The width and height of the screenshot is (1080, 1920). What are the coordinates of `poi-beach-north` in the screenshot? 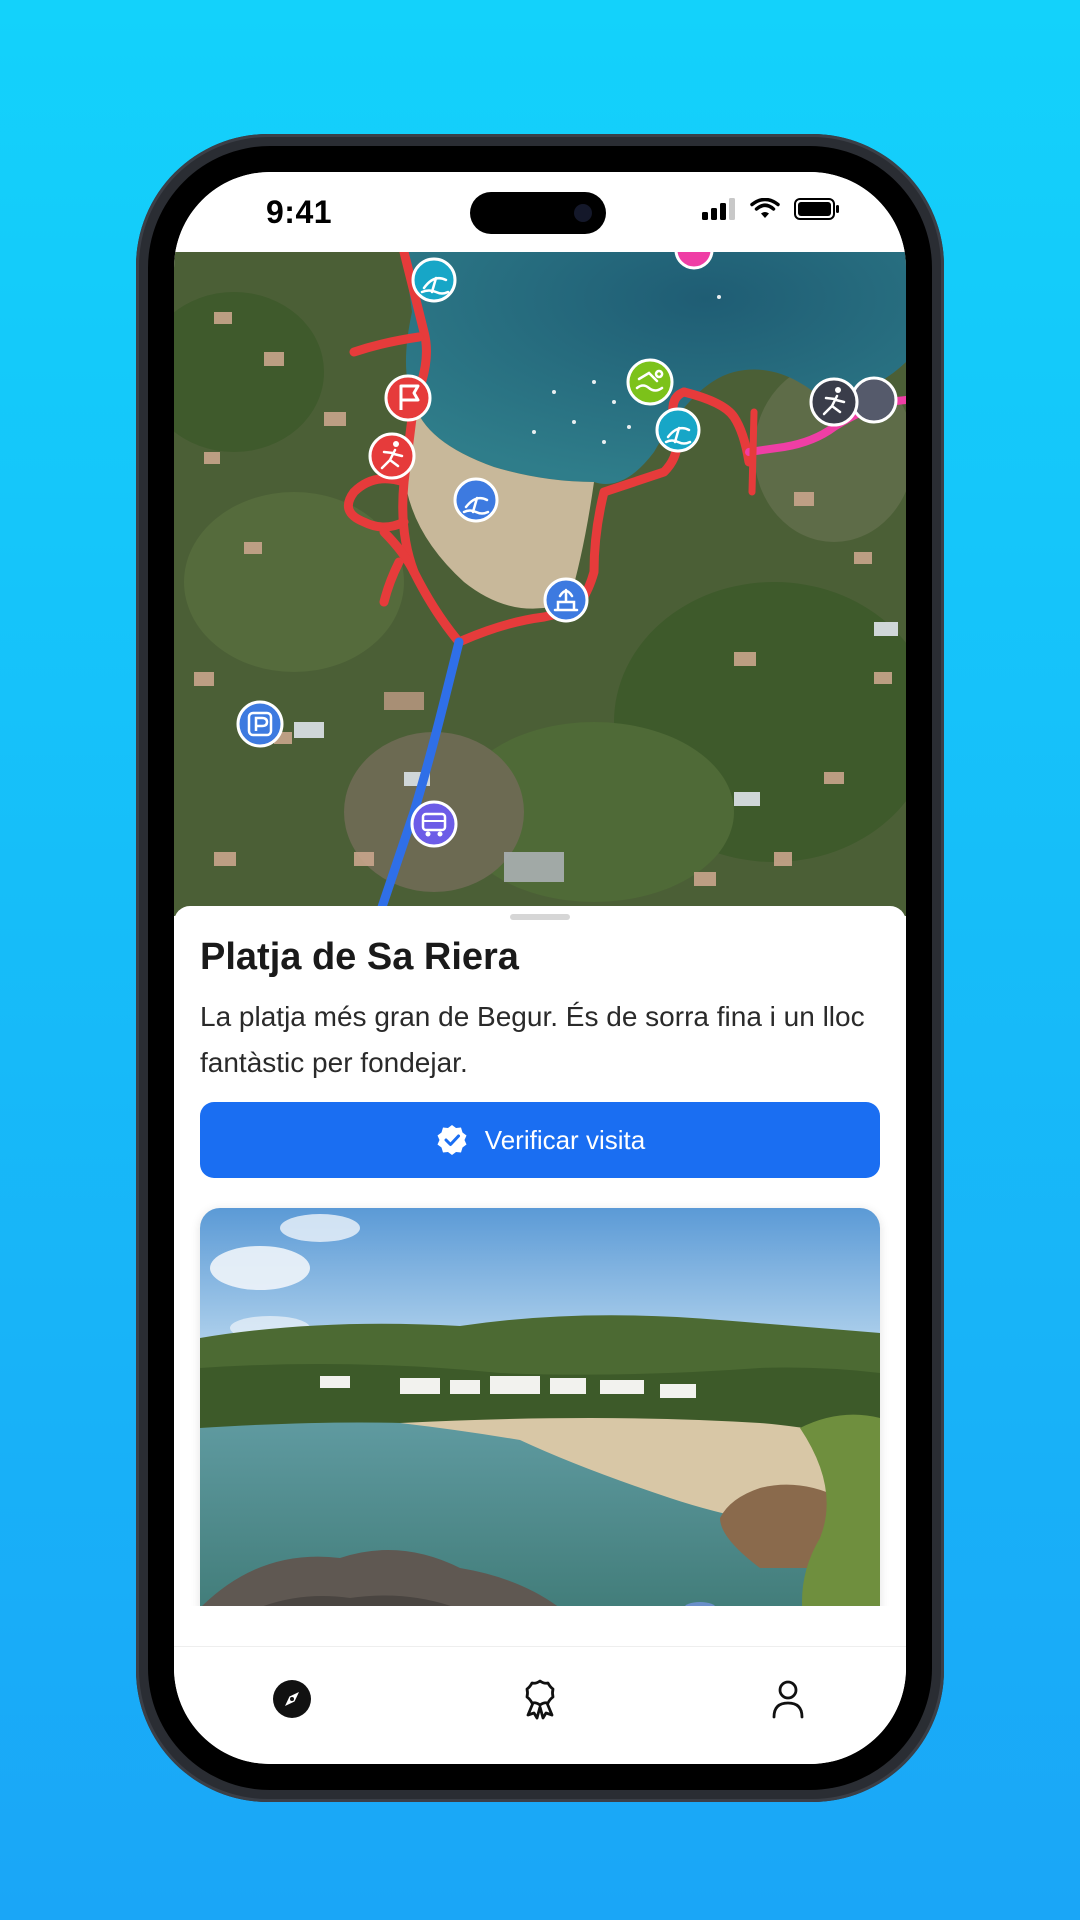 It's located at (434, 280).